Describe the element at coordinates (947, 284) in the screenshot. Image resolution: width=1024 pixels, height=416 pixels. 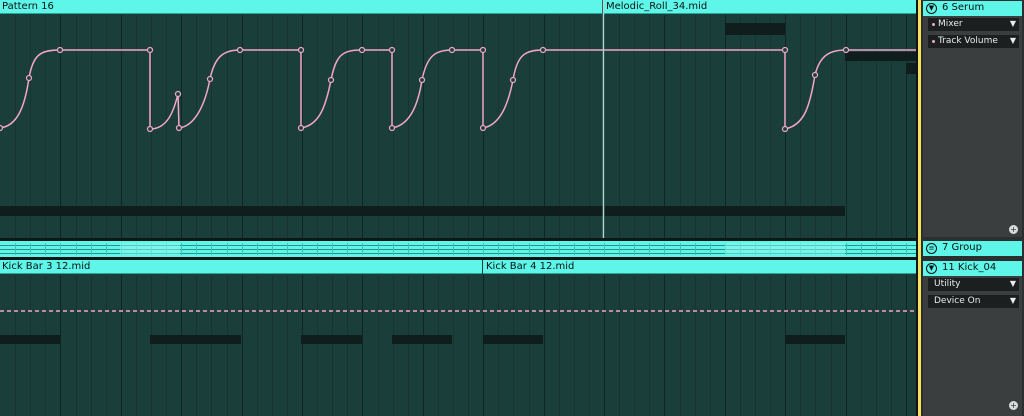
I see `device-chooser-label: Utility` at that location.